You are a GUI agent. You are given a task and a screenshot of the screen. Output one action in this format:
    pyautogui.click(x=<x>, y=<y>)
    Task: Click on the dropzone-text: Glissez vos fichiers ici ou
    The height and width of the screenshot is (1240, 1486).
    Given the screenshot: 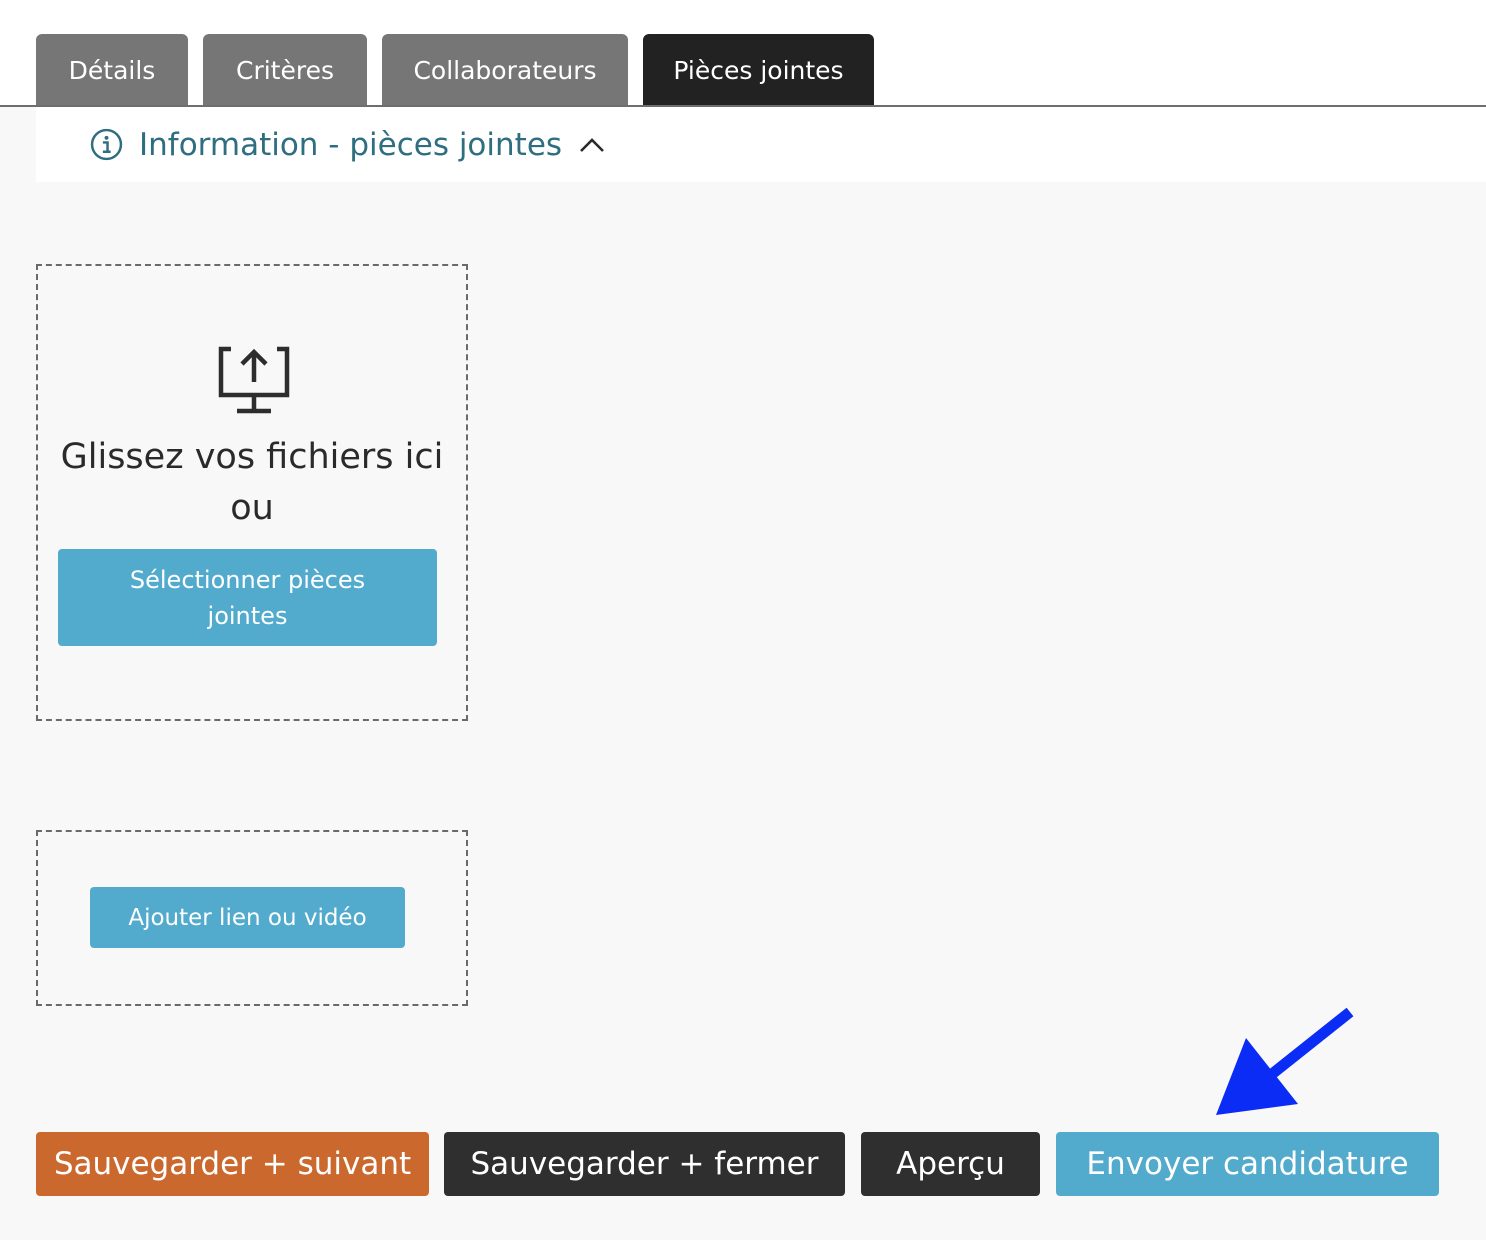 What is the action you would take?
    pyautogui.click(x=252, y=483)
    